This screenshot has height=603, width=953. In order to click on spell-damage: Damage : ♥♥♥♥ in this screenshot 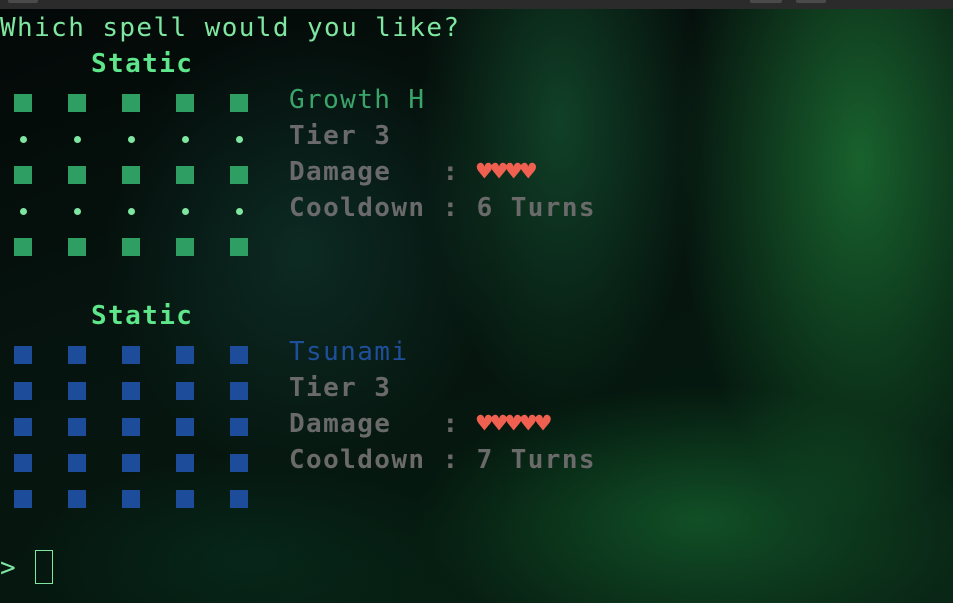, I will do `click(413, 172)`.